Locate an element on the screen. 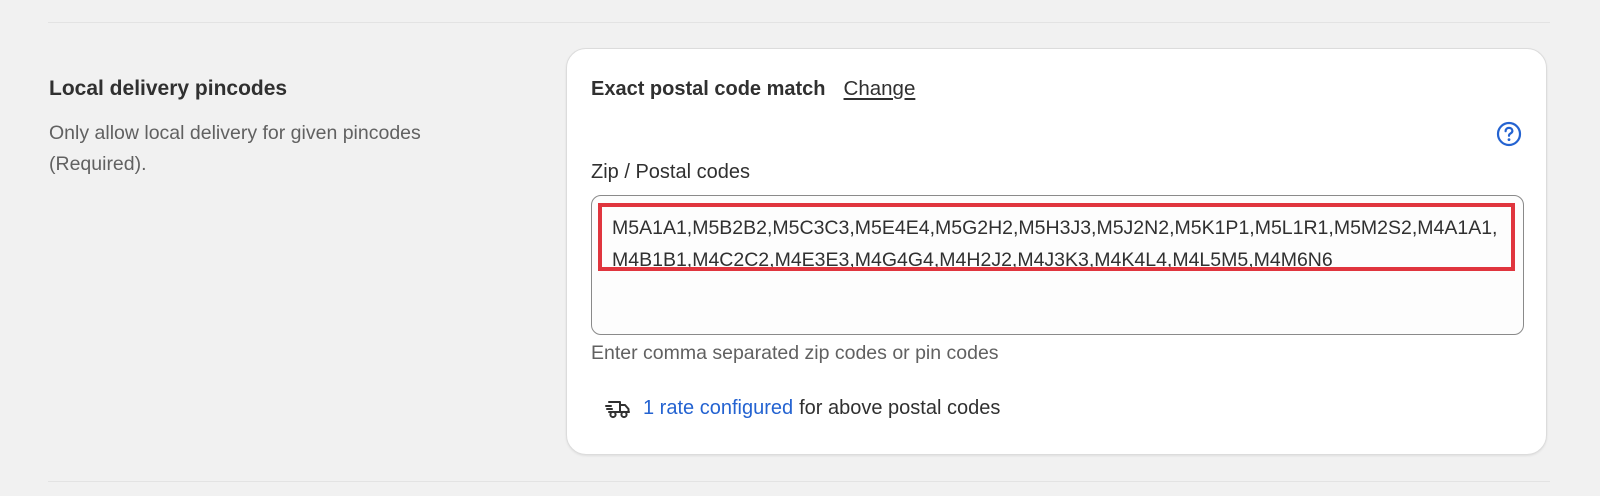 The height and width of the screenshot is (496, 1600). change-link: Change is located at coordinates (880, 89).